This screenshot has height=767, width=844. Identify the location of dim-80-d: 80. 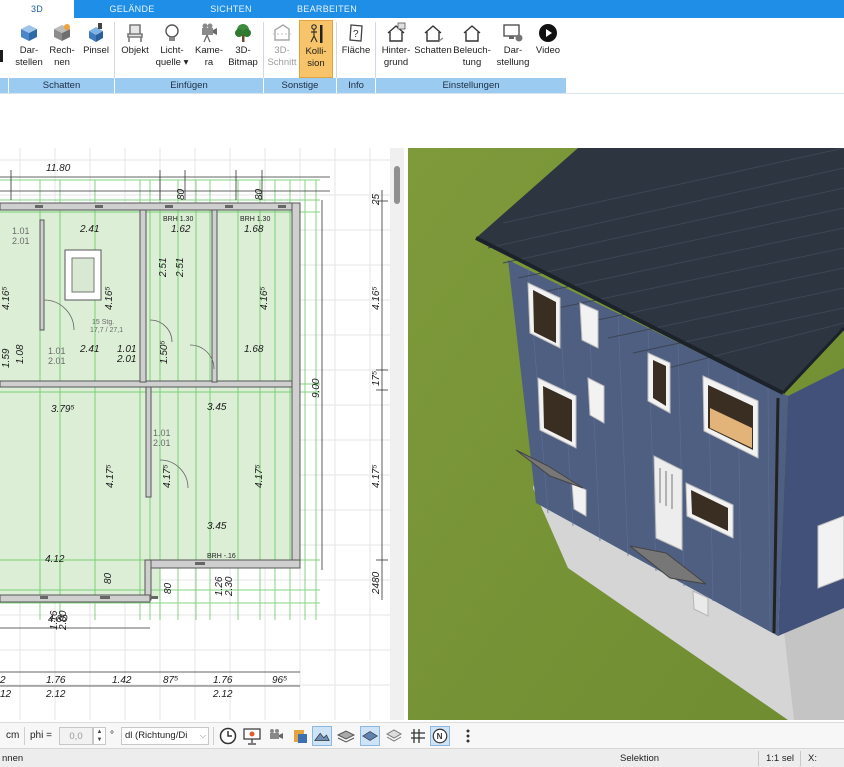
(168, 588).